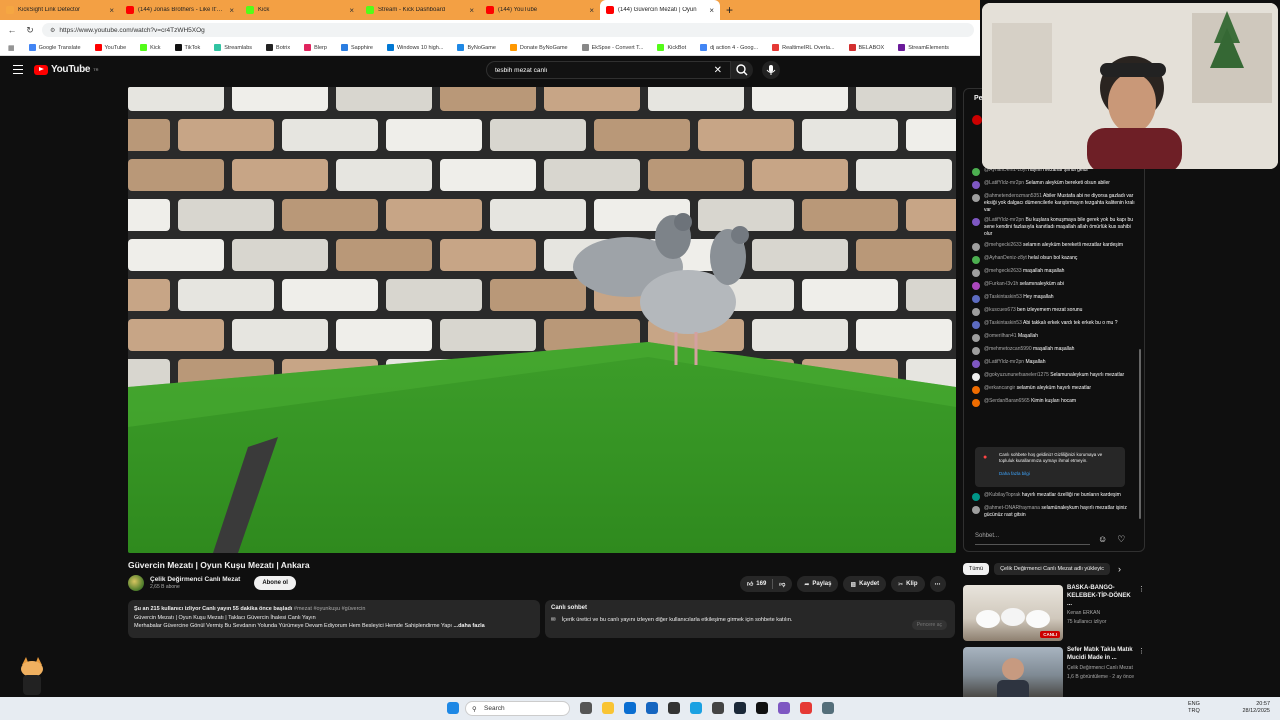 The height and width of the screenshot is (720, 1280). Describe the element at coordinates (1256, 708) in the screenshot. I see `system-clock: 20:57 28/12/2025` at that location.